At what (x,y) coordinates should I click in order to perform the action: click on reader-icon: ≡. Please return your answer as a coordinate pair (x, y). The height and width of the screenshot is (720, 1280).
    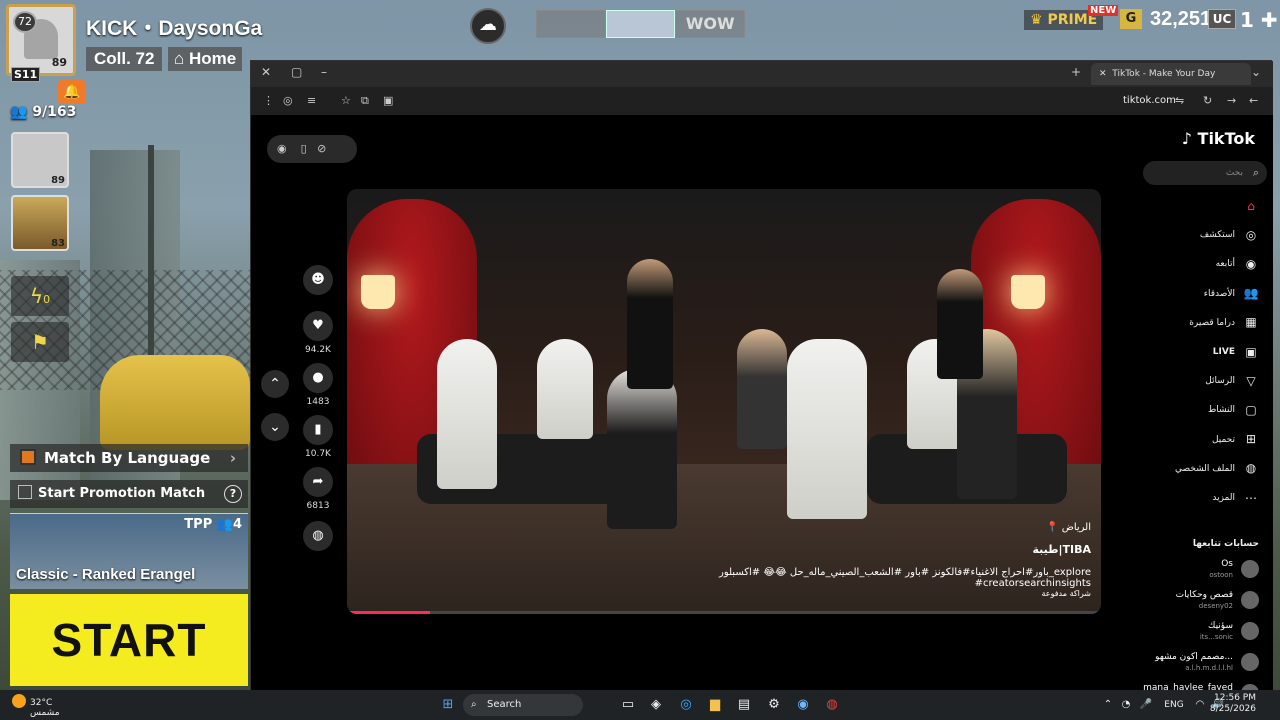
    Looking at the image, I should click on (311, 100).